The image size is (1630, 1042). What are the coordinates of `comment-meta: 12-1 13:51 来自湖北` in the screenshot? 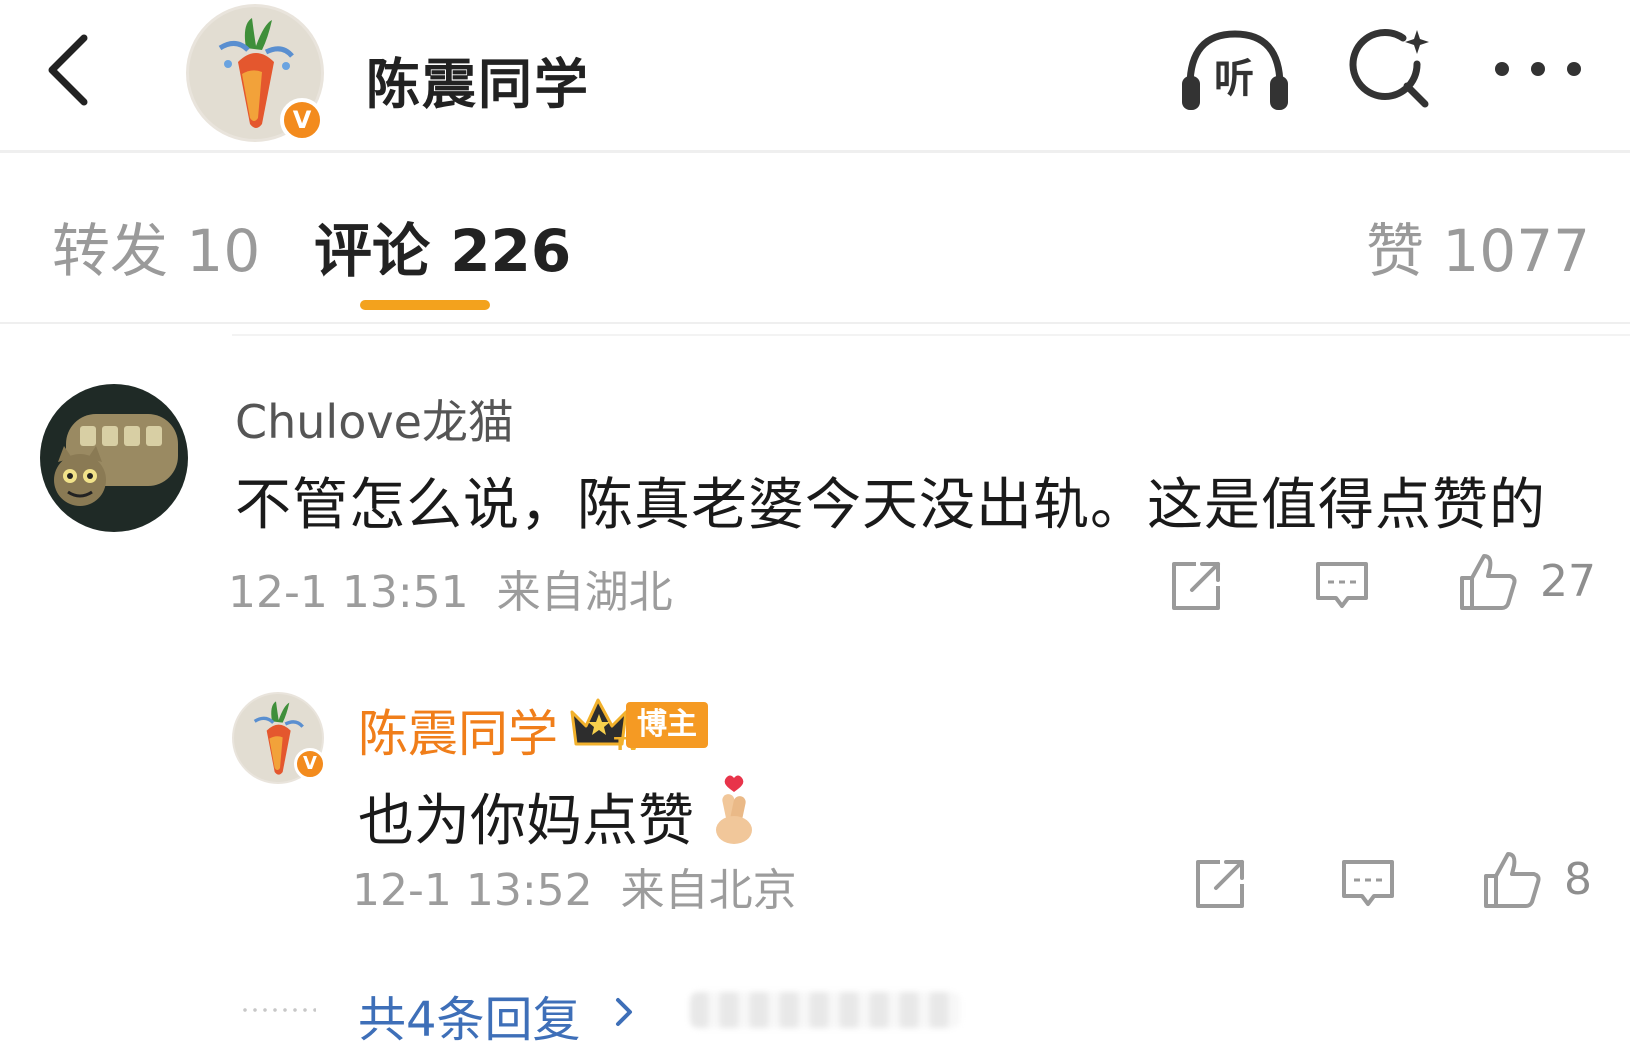 It's located at (450, 588).